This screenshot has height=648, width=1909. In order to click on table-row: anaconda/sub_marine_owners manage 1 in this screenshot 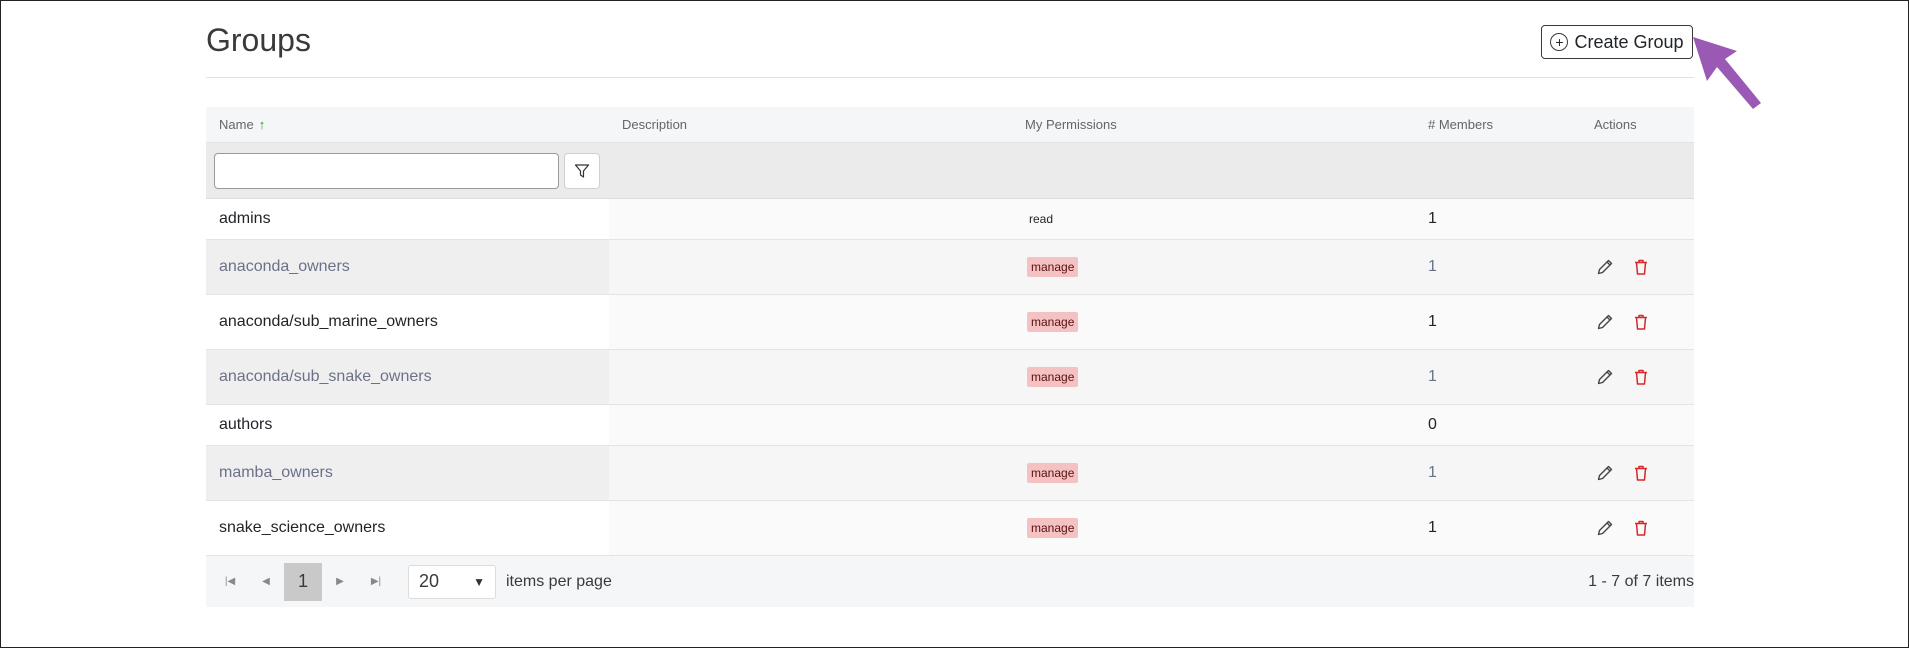, I will do `click(950, 322)`.